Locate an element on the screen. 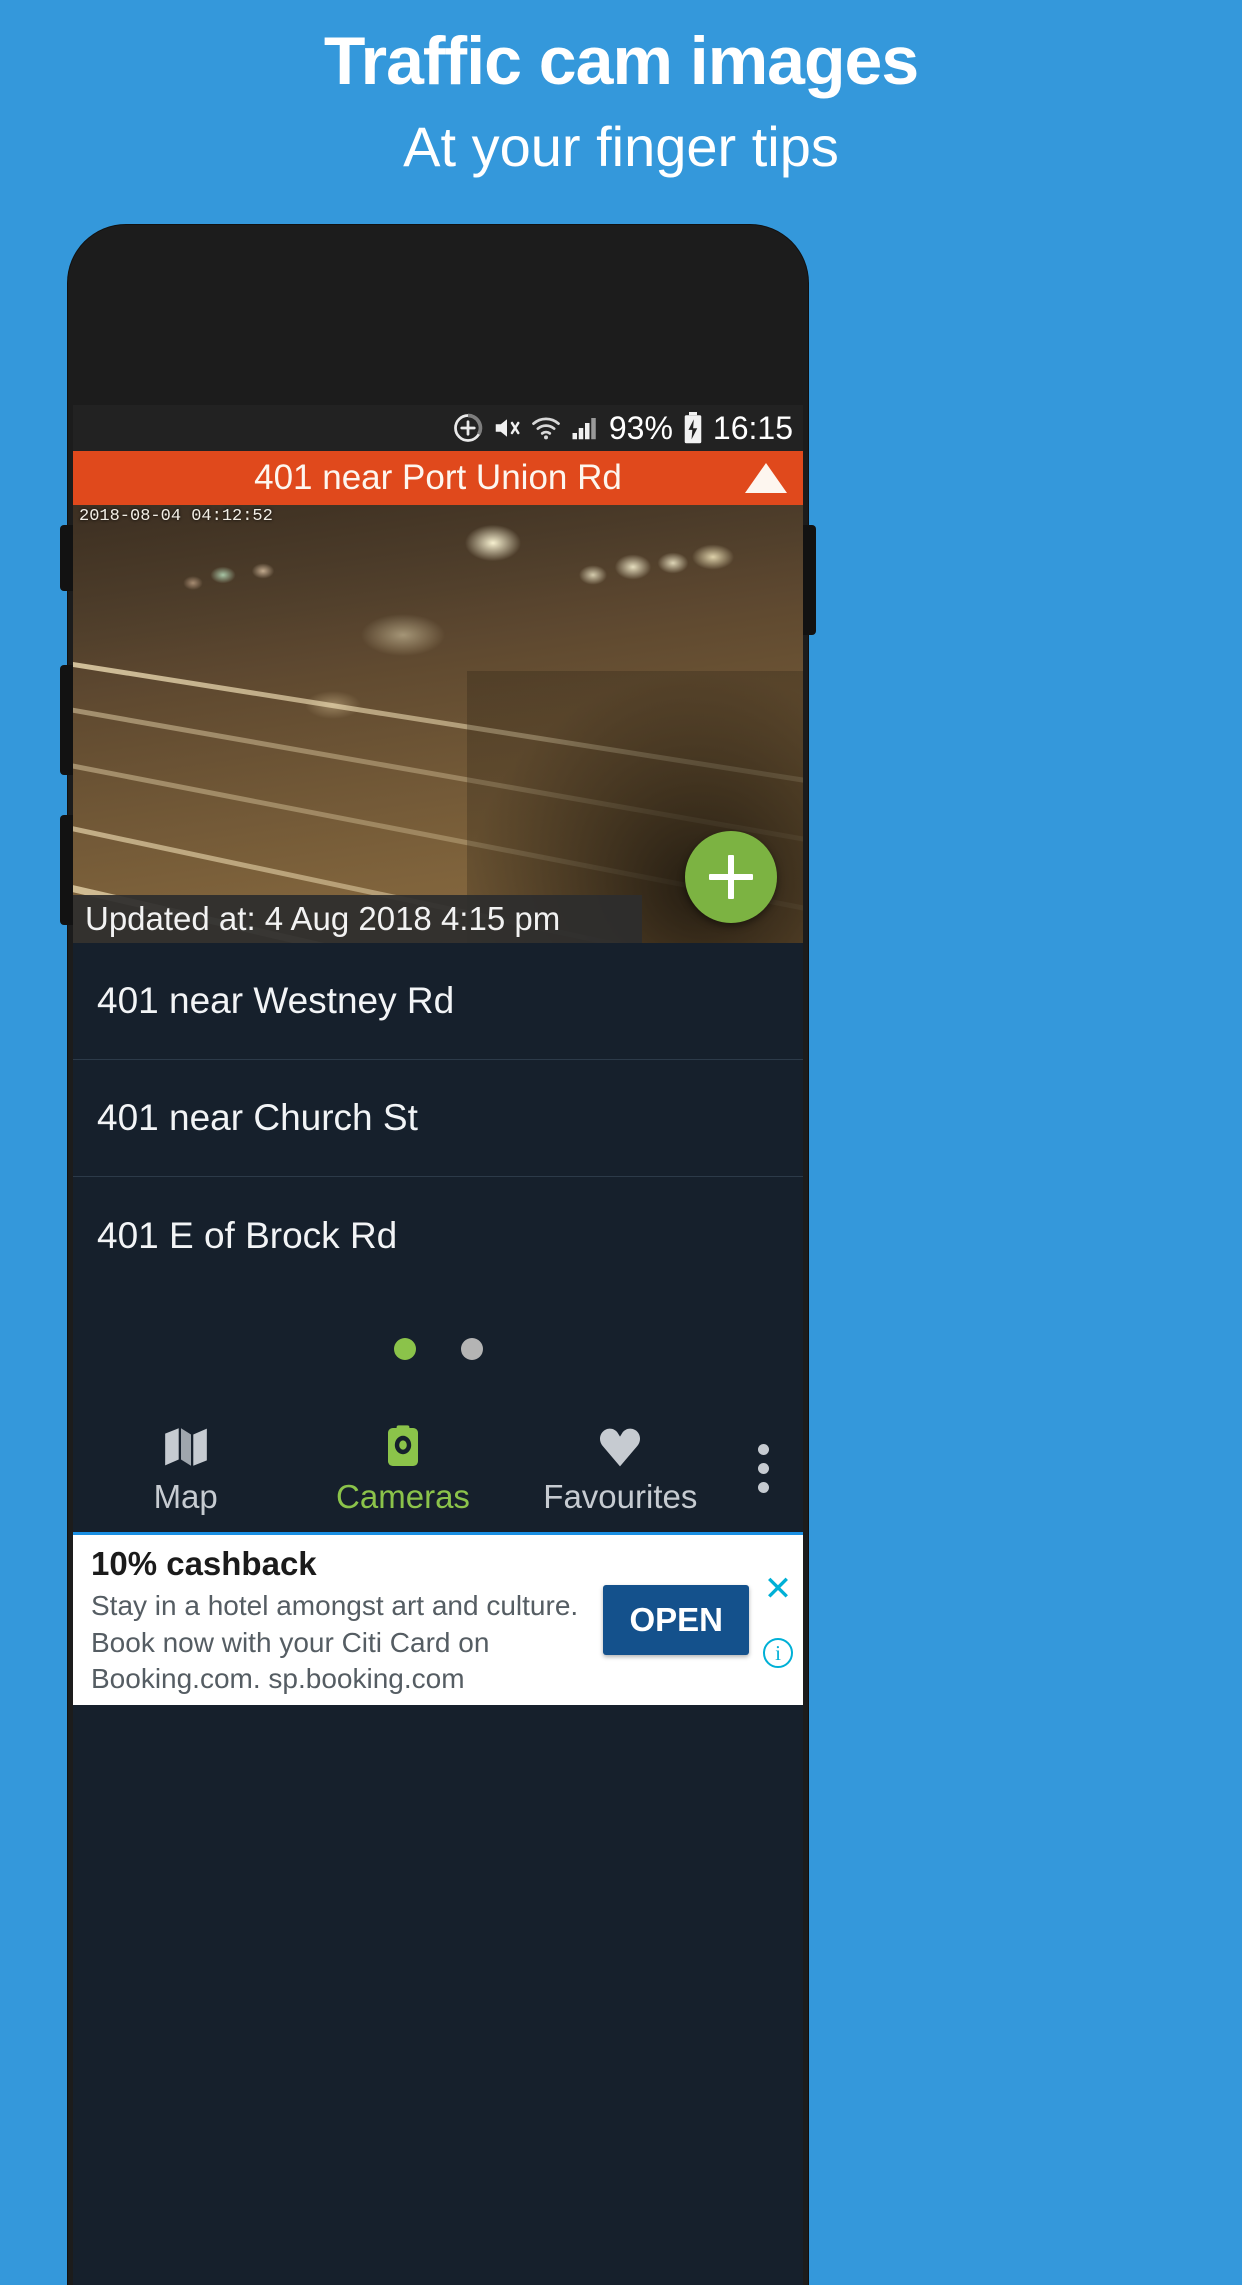 The image size is (1242, 2285). more-vertical-icon is located at coordinates (764, 1468).